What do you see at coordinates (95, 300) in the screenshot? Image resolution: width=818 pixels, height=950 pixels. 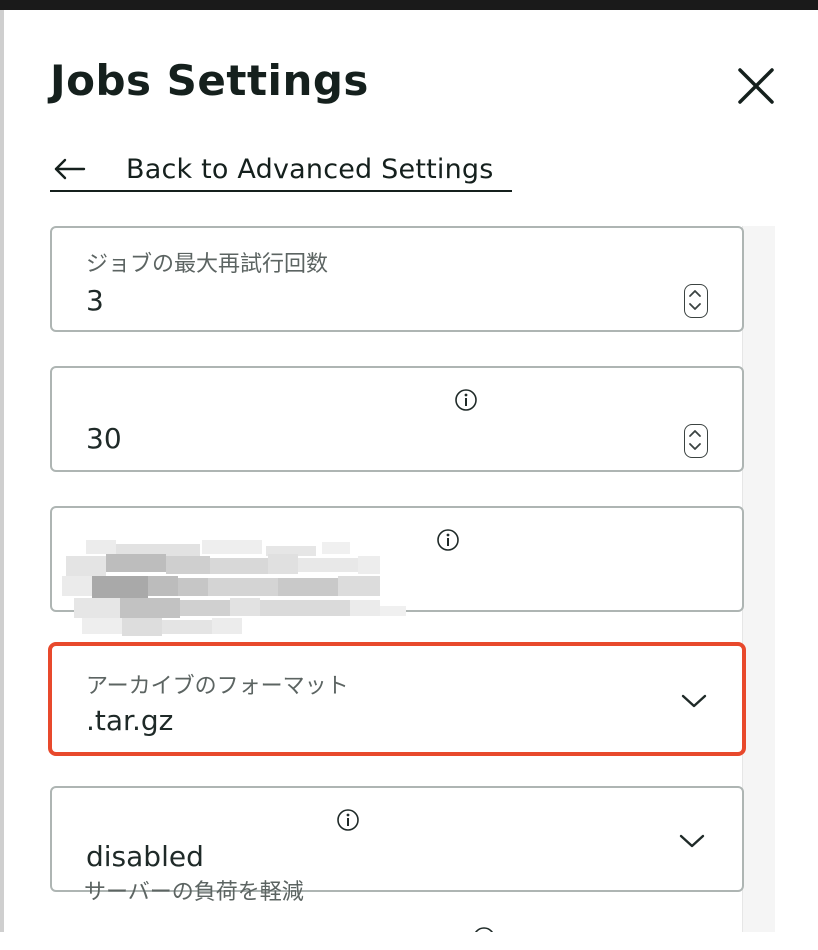 I see `field-value: 3` at bounding box center [95, 300].